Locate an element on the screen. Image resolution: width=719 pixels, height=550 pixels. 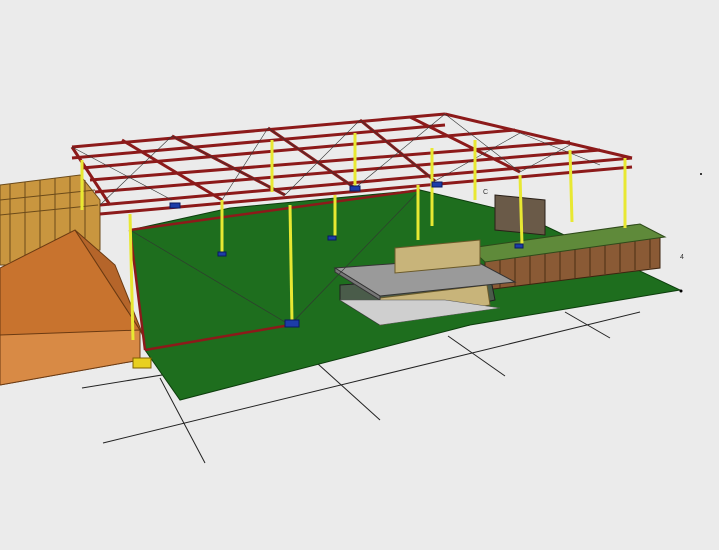
view-label-4: 4 is located at coordinates (682, 257).